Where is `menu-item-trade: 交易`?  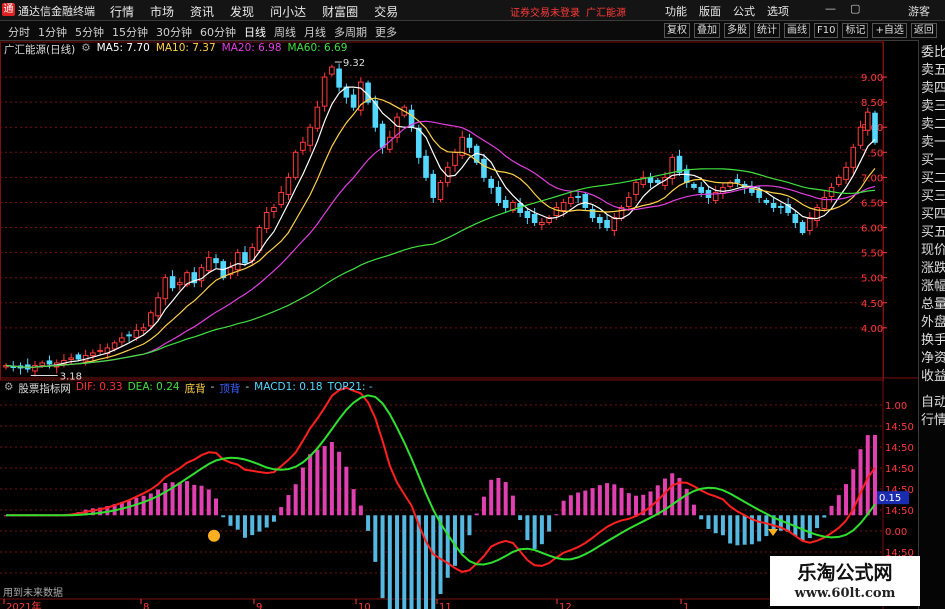
menu-item-trade: 交易 is located at coordinates (386, 11).